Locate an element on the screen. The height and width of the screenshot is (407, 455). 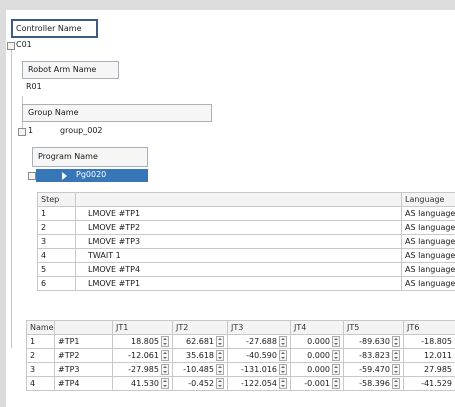
point-name: #TP2 is located at coordinates (83, 355).